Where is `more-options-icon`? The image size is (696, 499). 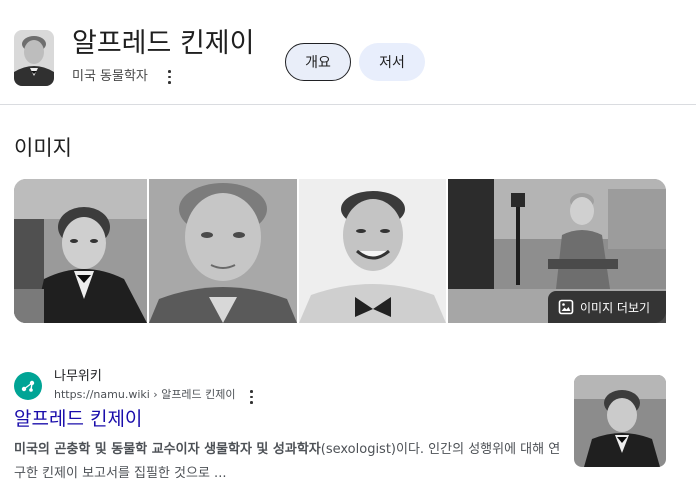 more-options-icon is located at coordinates (169, 77).